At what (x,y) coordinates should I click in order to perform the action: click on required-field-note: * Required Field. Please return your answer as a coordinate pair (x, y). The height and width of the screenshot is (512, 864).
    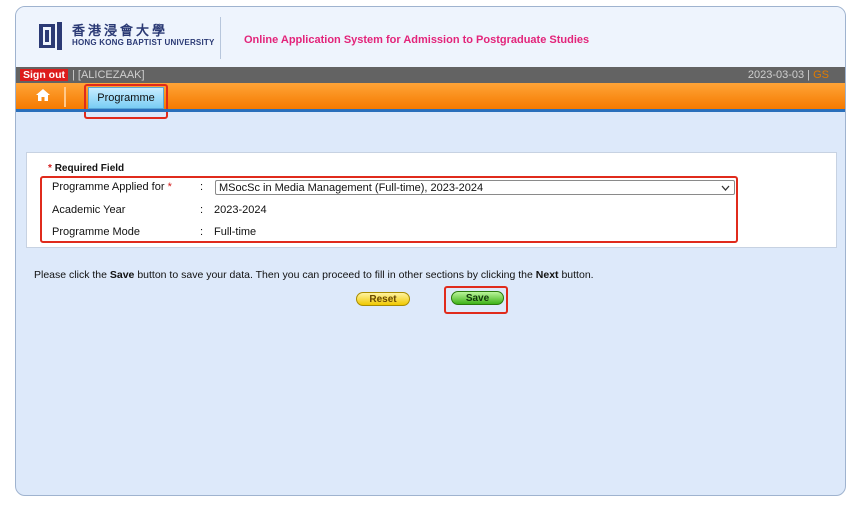
    Looking at the image, I should click on (86, 168).